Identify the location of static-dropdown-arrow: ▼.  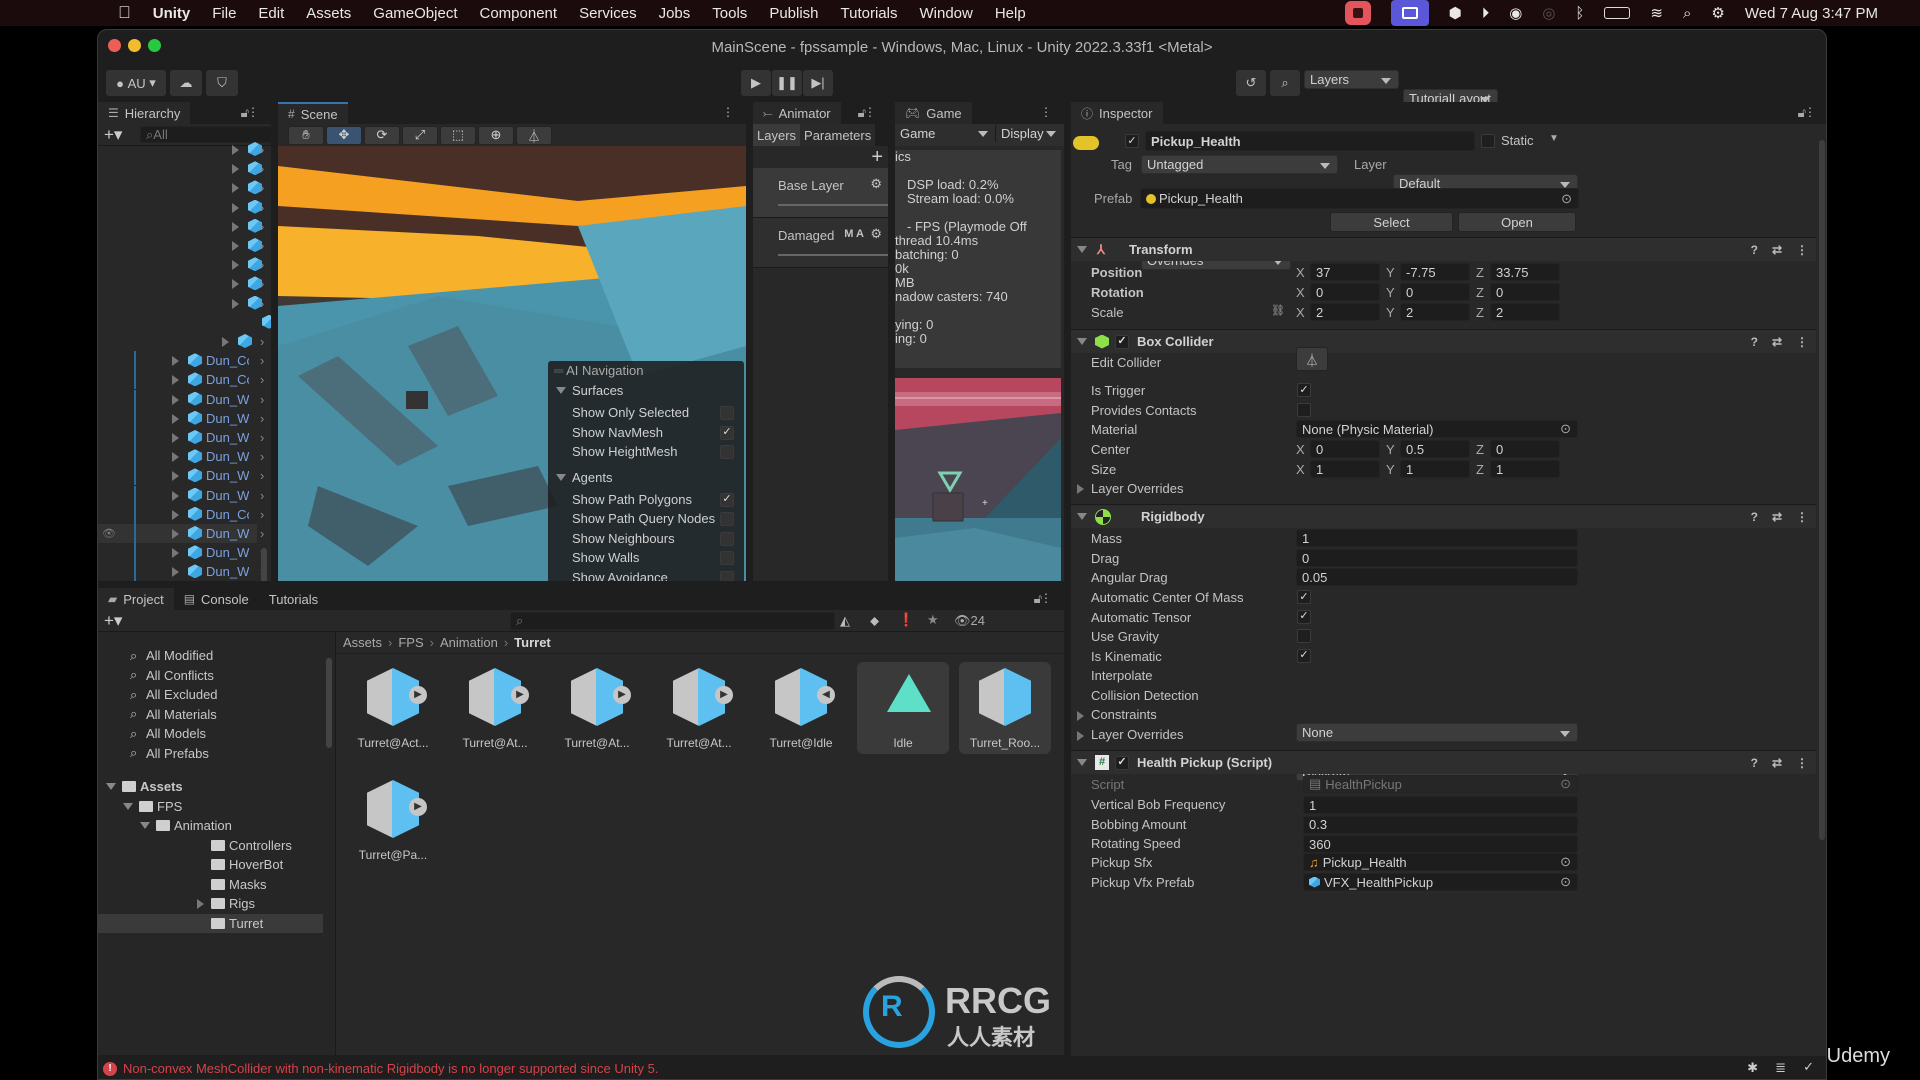
(1554, 138).